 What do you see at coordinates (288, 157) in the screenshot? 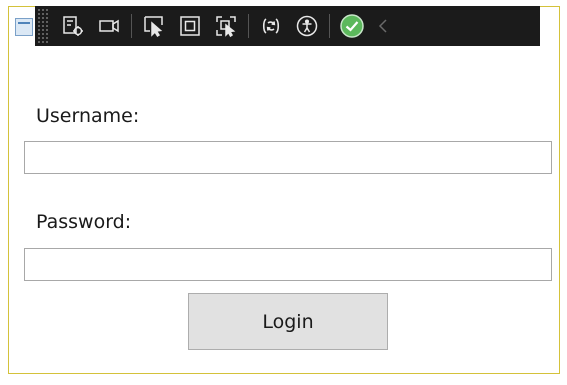
I see `username-input` at bounding box center [288, 157].